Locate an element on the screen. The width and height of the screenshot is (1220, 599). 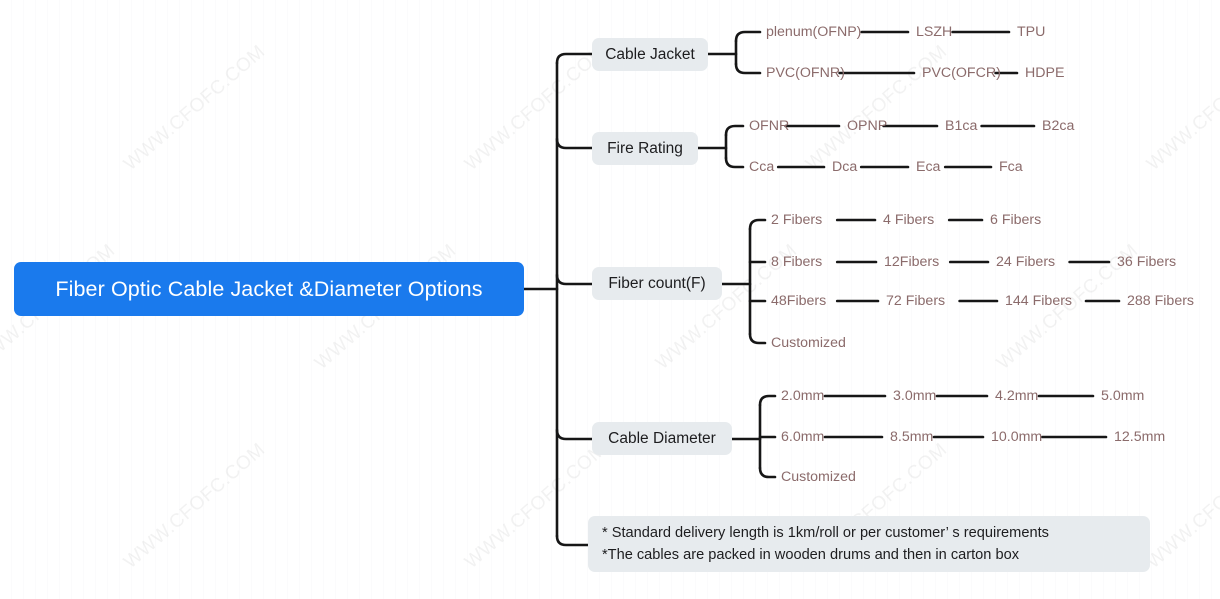
leaf-label: 288 Fibers is located at coordinates (1160, 301).